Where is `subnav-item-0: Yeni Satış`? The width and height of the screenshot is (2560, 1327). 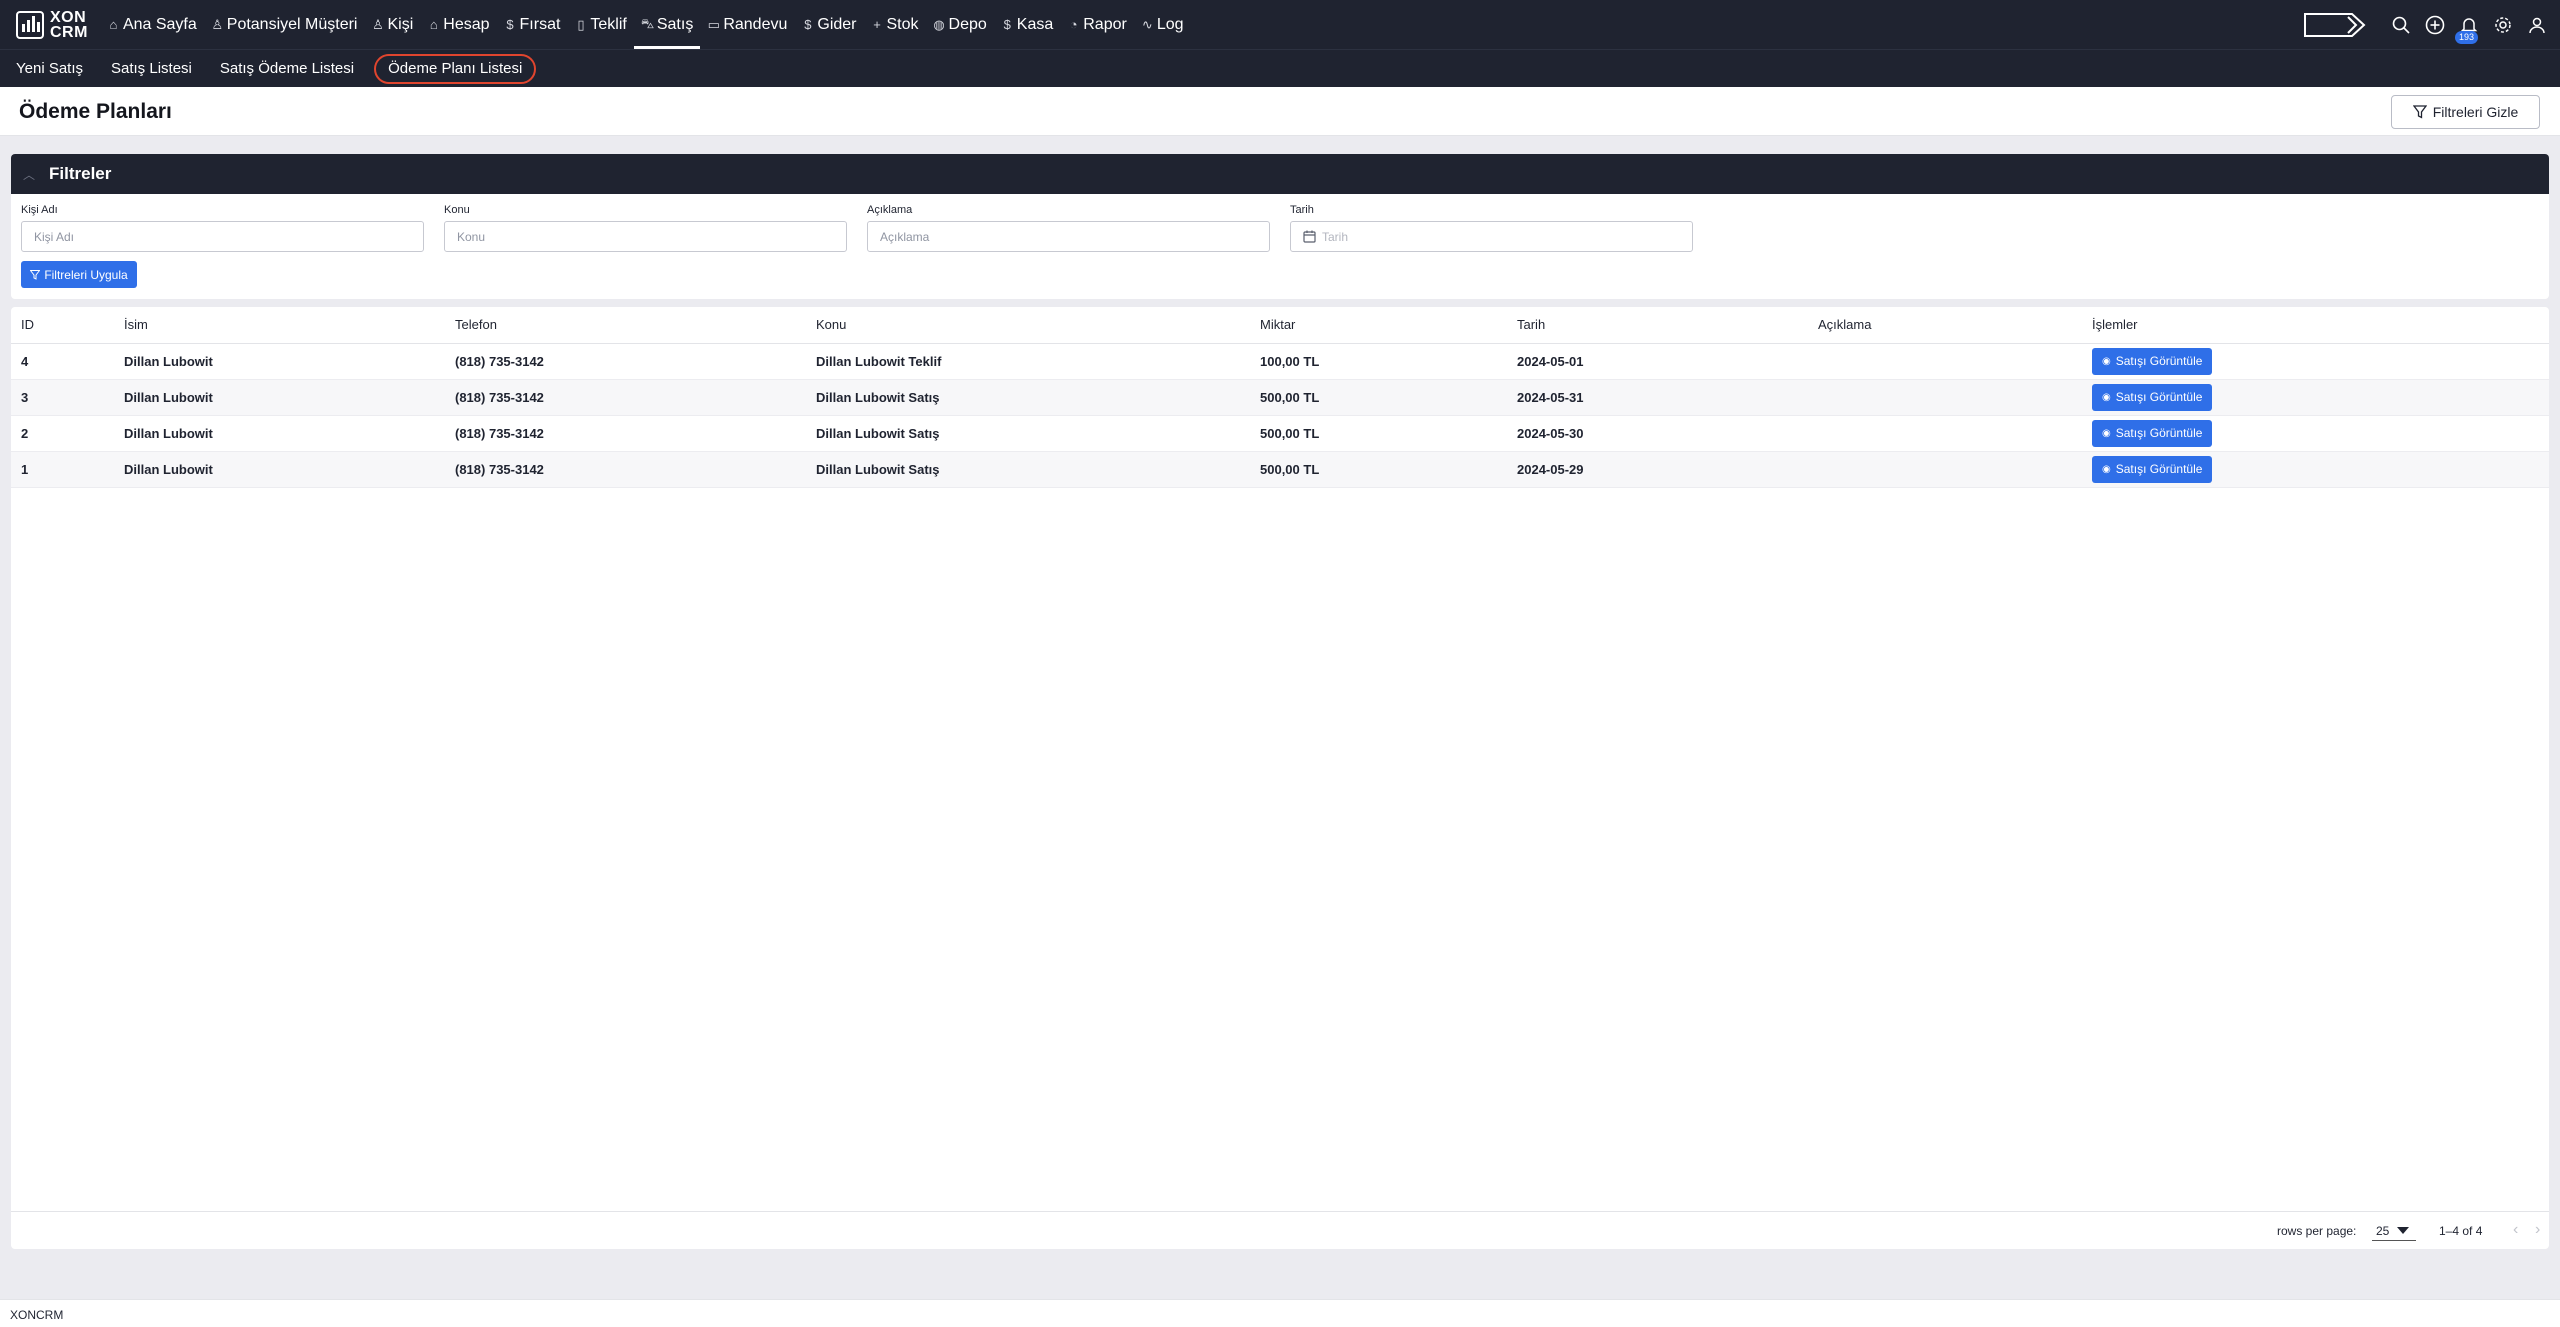 subnav-item-0: Yeni Satış is located at coordinates (49, 69).